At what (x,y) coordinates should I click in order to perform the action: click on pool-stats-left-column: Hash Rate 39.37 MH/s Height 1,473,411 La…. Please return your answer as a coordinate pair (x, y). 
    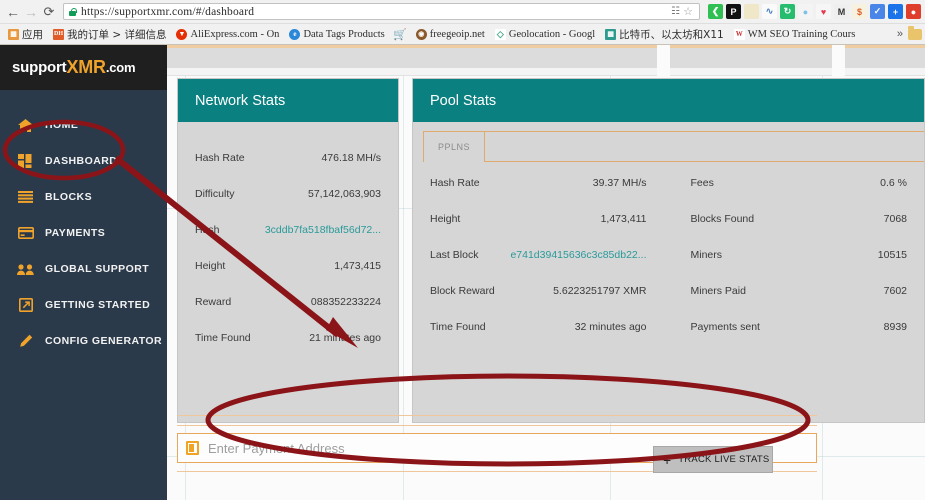
    Looking at the image, I should click on (538, 255).